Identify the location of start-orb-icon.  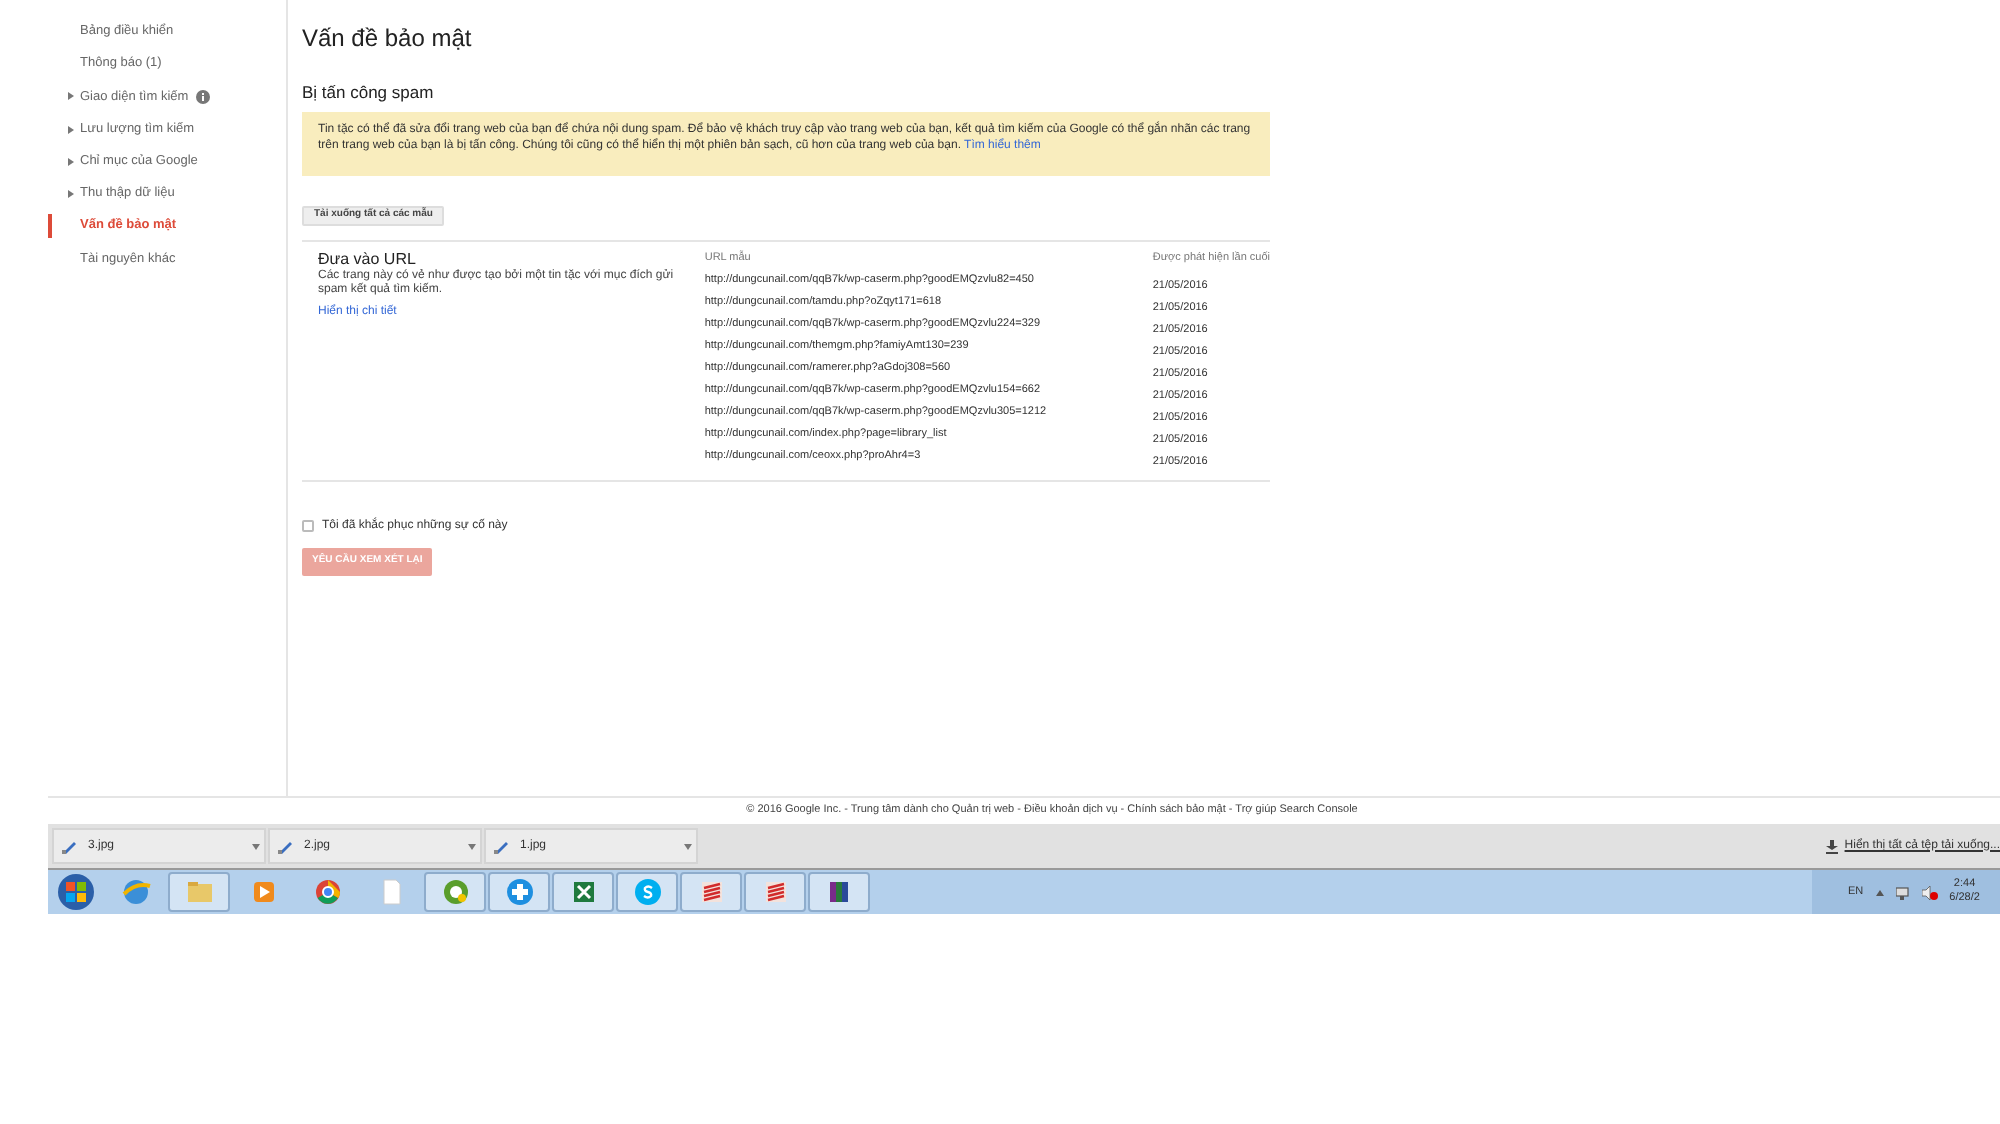
(76, 892).